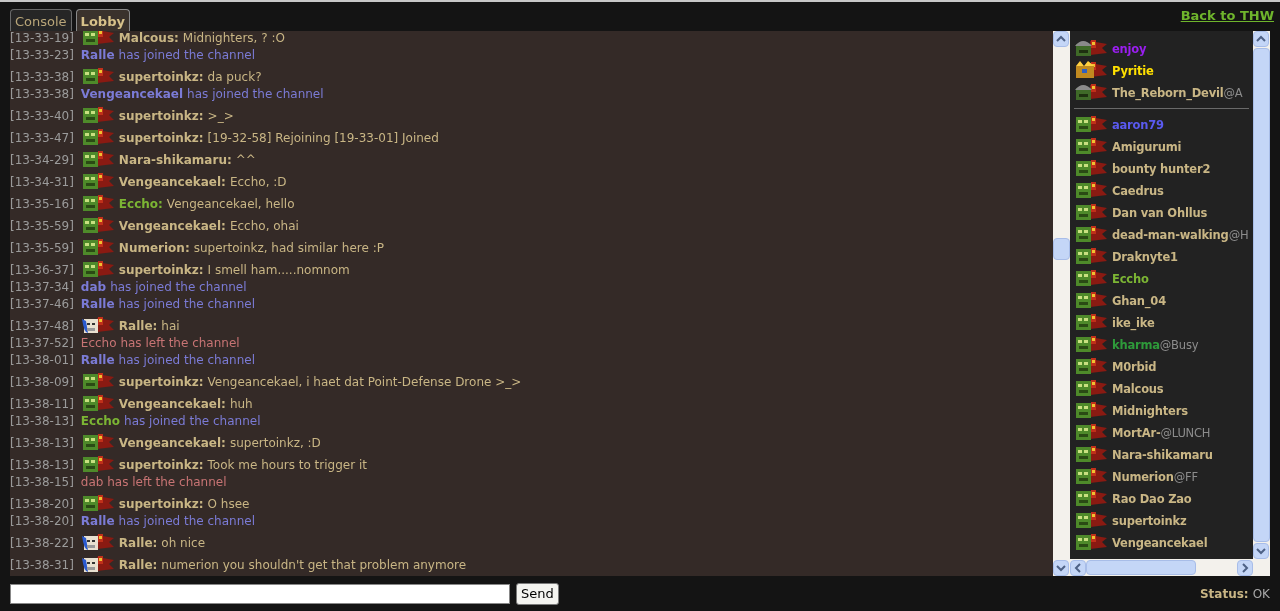  Describe the element at coordinates (154, 248) in the screenshot. I see `sender-name: Numerion:` at that location.